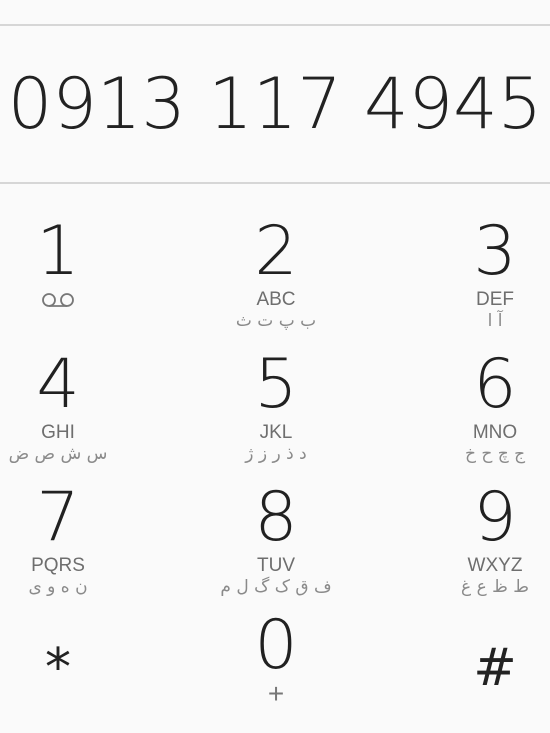  What do you see at coordinates (58, 432) in the screenshot?
I see `key-letters: GHI` at bounding box center [58, 432].